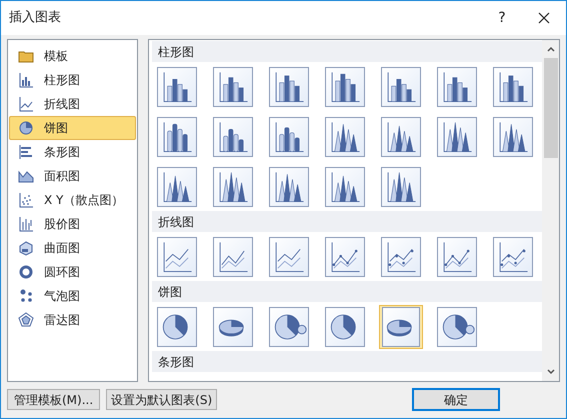 The image size is (567, 419). I want to click on bar-chart-icon, so click(26, 152).